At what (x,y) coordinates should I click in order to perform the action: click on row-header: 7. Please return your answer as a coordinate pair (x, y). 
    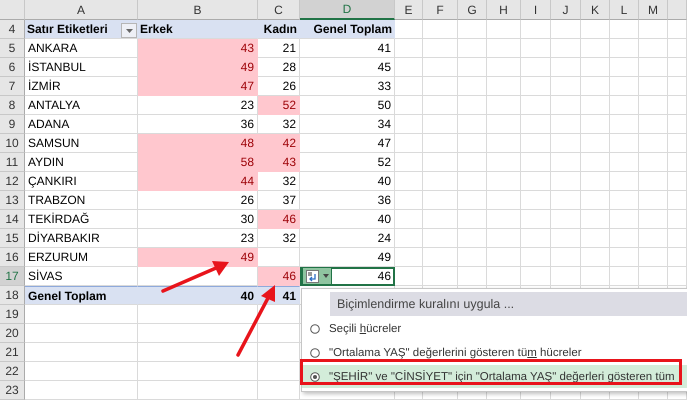
    Looking at the image, I should click on (12, 86).